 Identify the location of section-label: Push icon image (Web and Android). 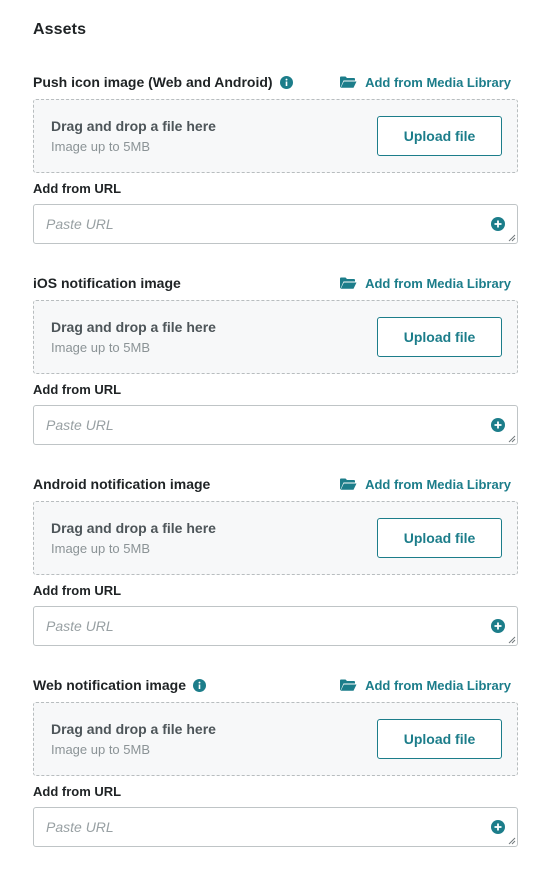
(153, 82).